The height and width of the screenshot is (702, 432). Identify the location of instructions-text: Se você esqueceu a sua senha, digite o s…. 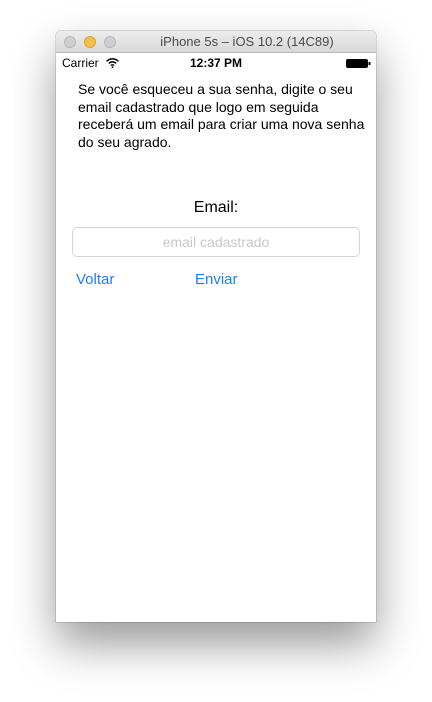
(221, 115).